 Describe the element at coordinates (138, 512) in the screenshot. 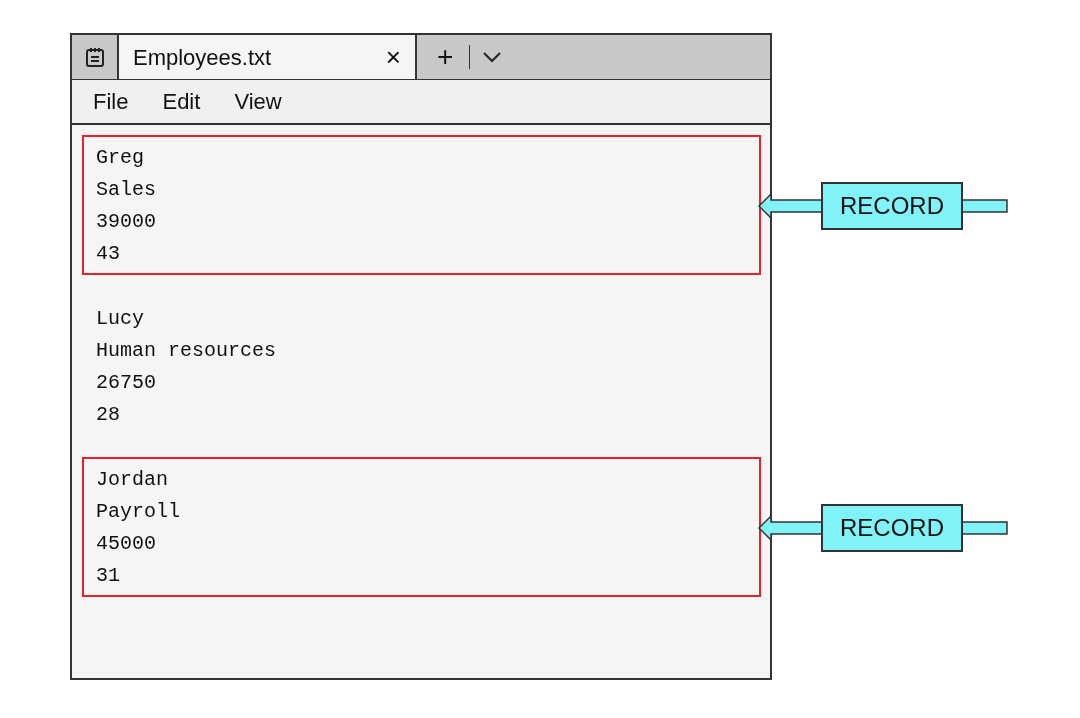

I see `text-line: Payroll` at that location.